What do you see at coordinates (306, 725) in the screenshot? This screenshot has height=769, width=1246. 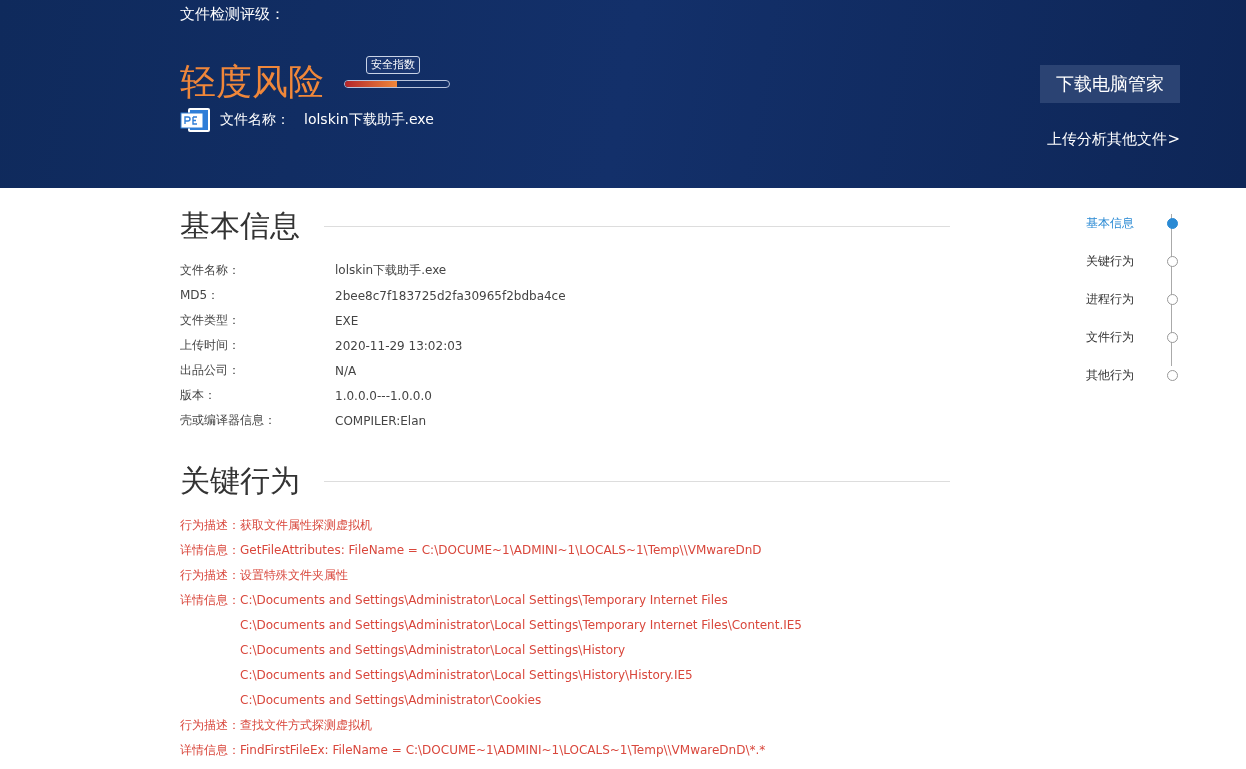 I see `behavior-text: 查找文件方式探测虚拟机` at bounding box center [306, 725].